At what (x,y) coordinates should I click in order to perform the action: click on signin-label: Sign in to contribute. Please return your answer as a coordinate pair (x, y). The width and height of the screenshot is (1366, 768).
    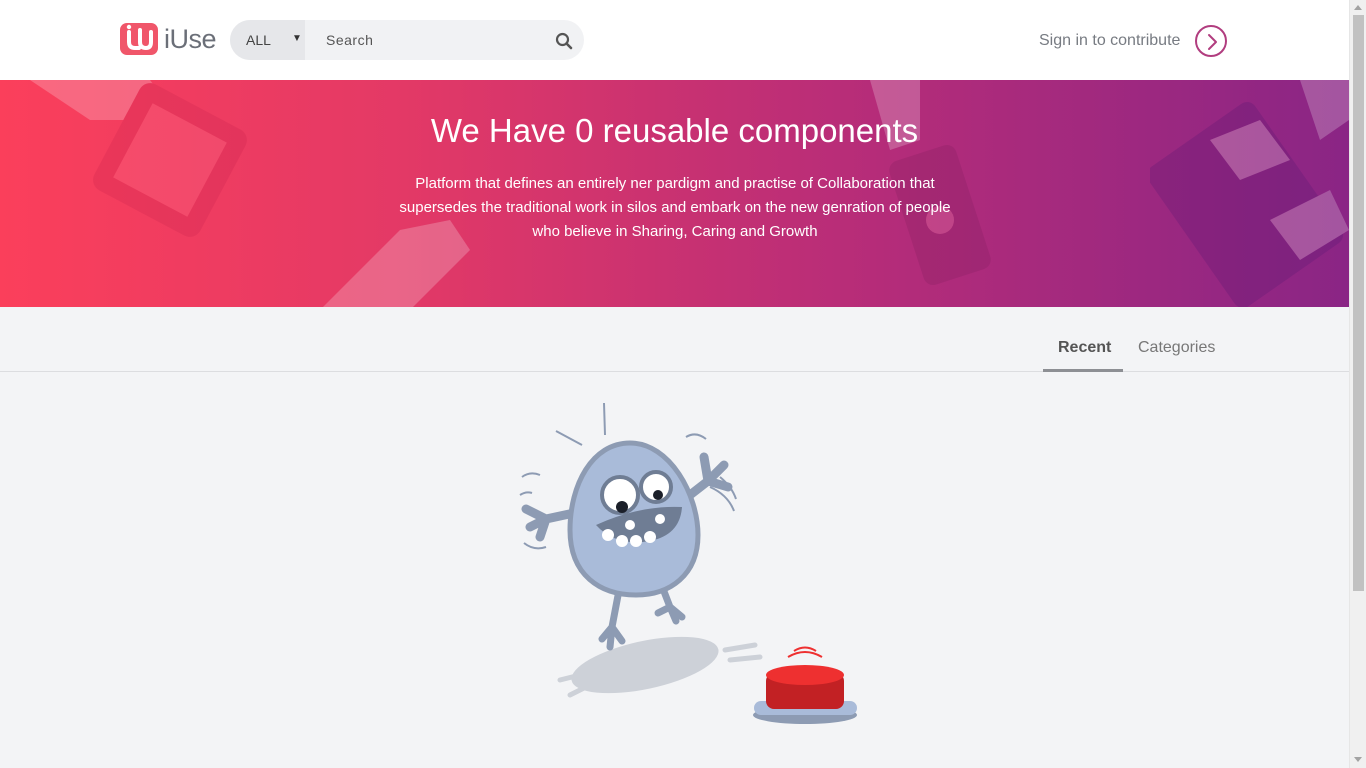
    Looking at the image, I should click on (1110, 40).